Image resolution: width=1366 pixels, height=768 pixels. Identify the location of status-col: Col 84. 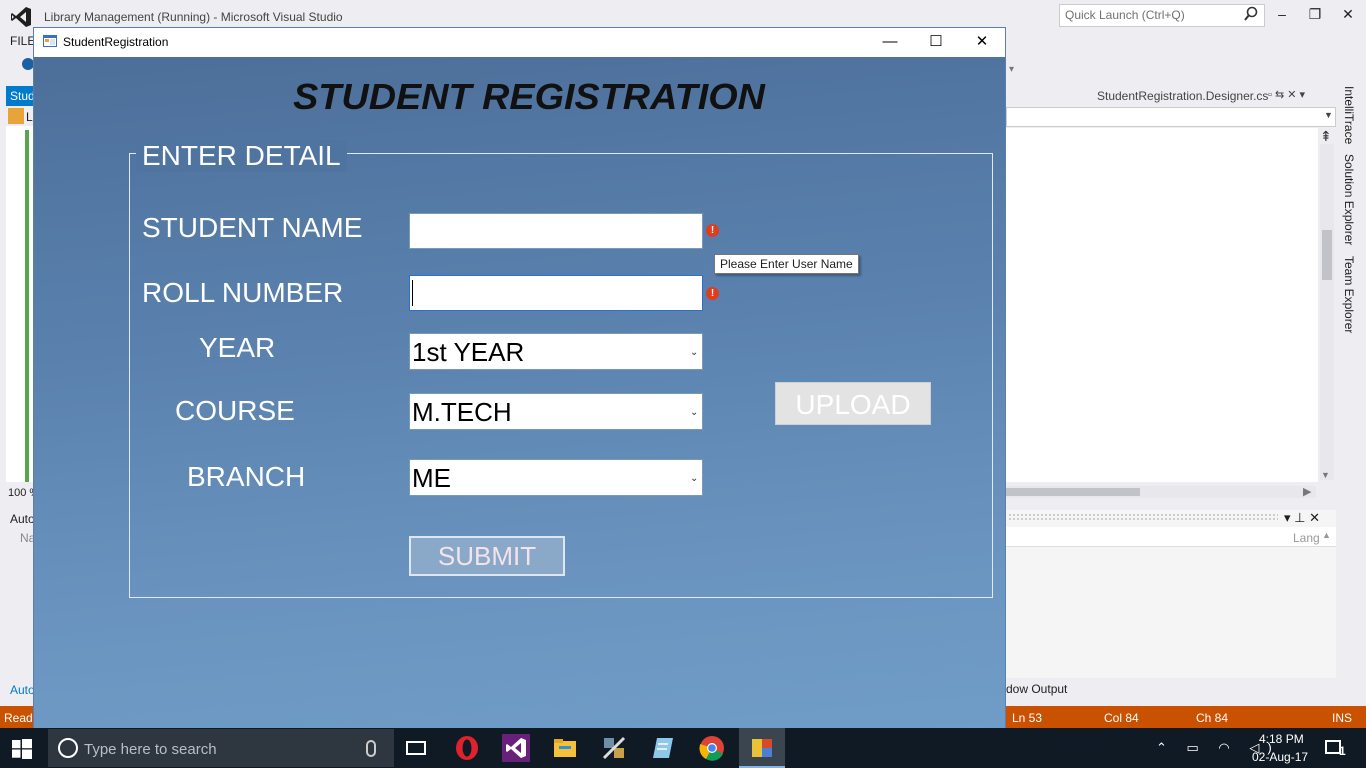
(1121, 718).